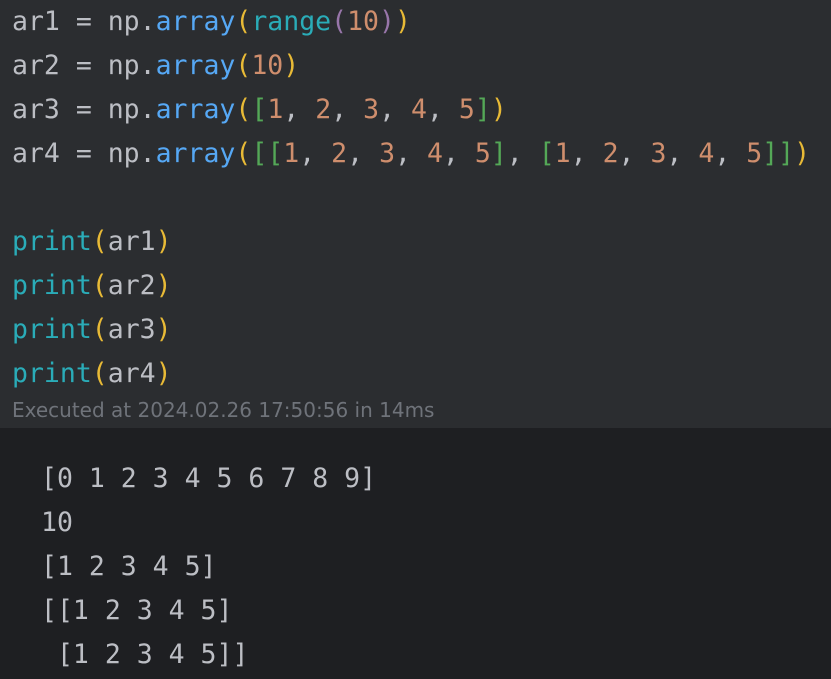  What do you see at coordinates (84, 21) in the screenshot?
I see `code-token: ar1 = np.` at bounding box center [84, 21].